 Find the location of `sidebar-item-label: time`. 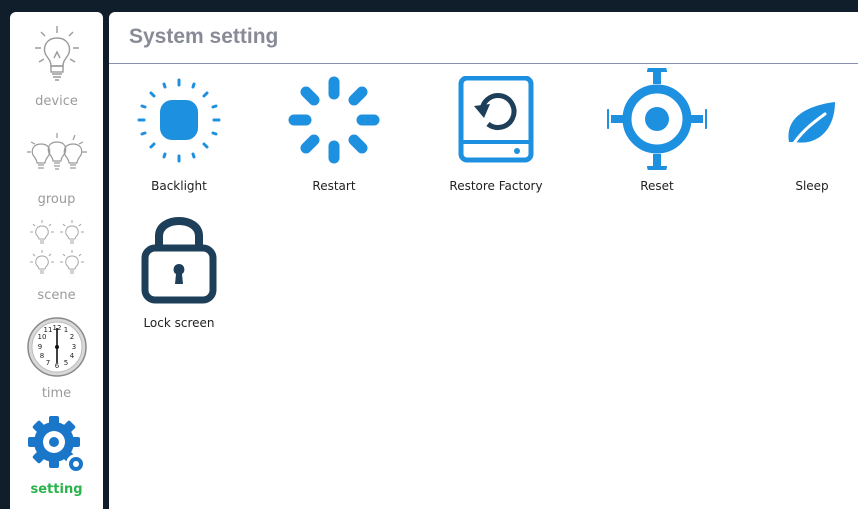

sidebar-item-label: time is located at coordinates (56, 393).